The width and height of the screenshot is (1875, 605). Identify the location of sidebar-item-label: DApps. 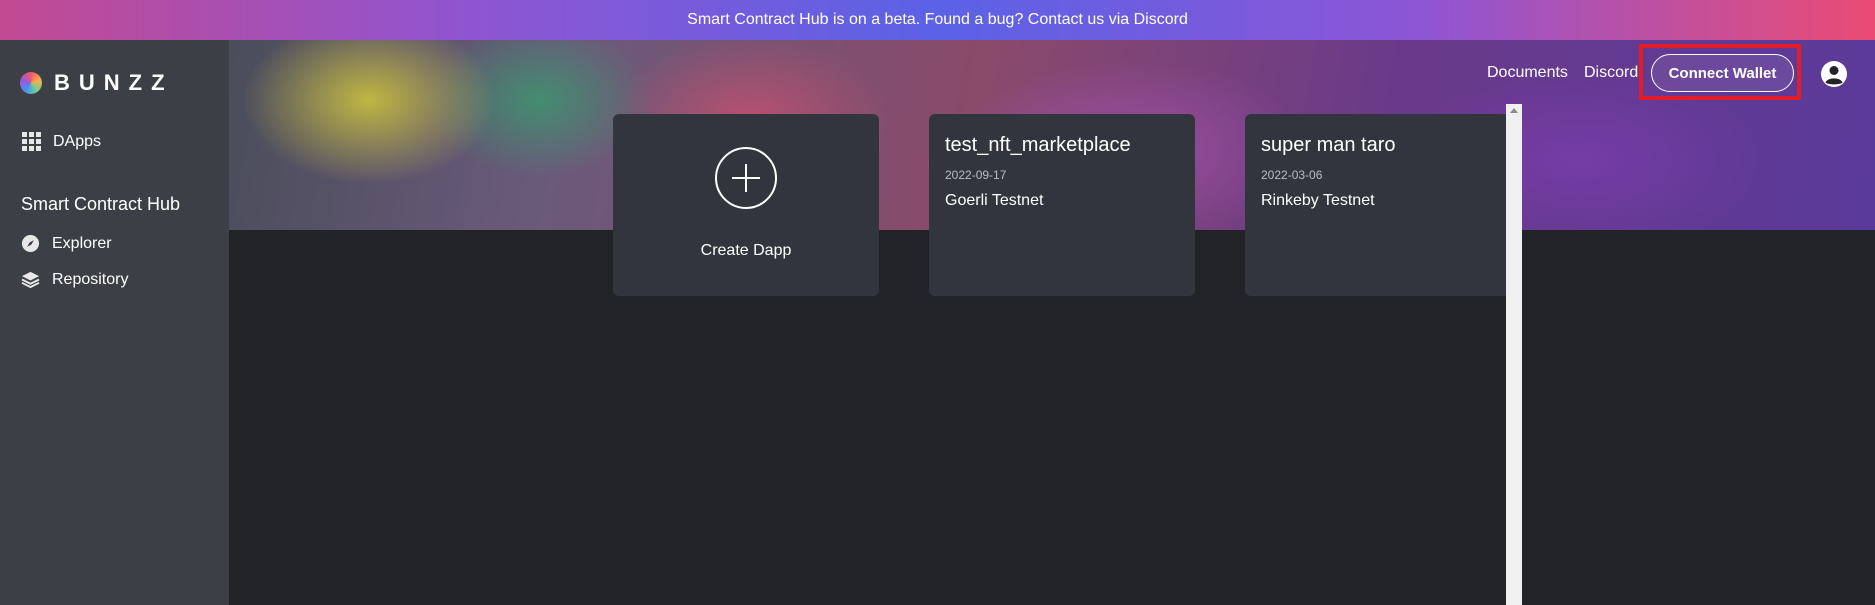
(77, 141).